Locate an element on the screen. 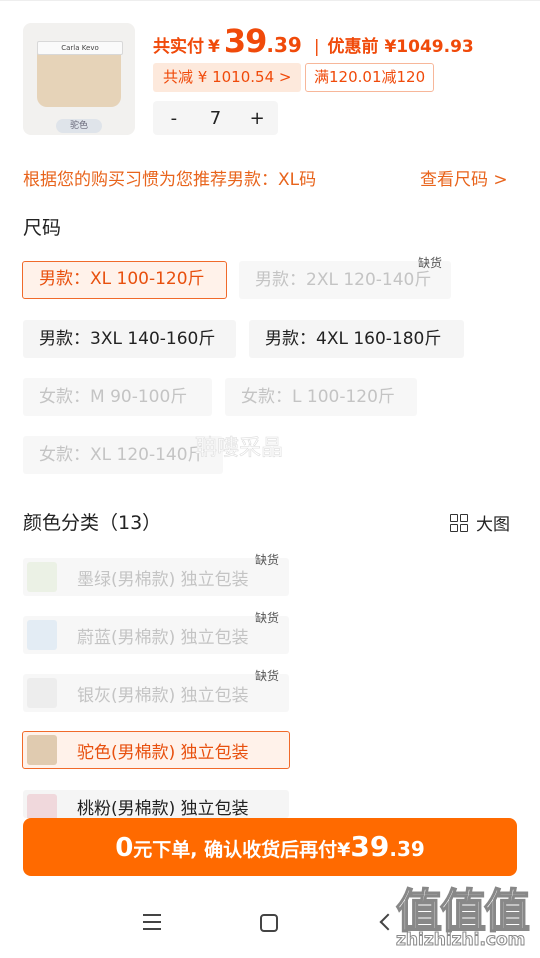 The image size is (540, 958). waistband-logo: Carla Kevo is located at coordinates (80, 48).